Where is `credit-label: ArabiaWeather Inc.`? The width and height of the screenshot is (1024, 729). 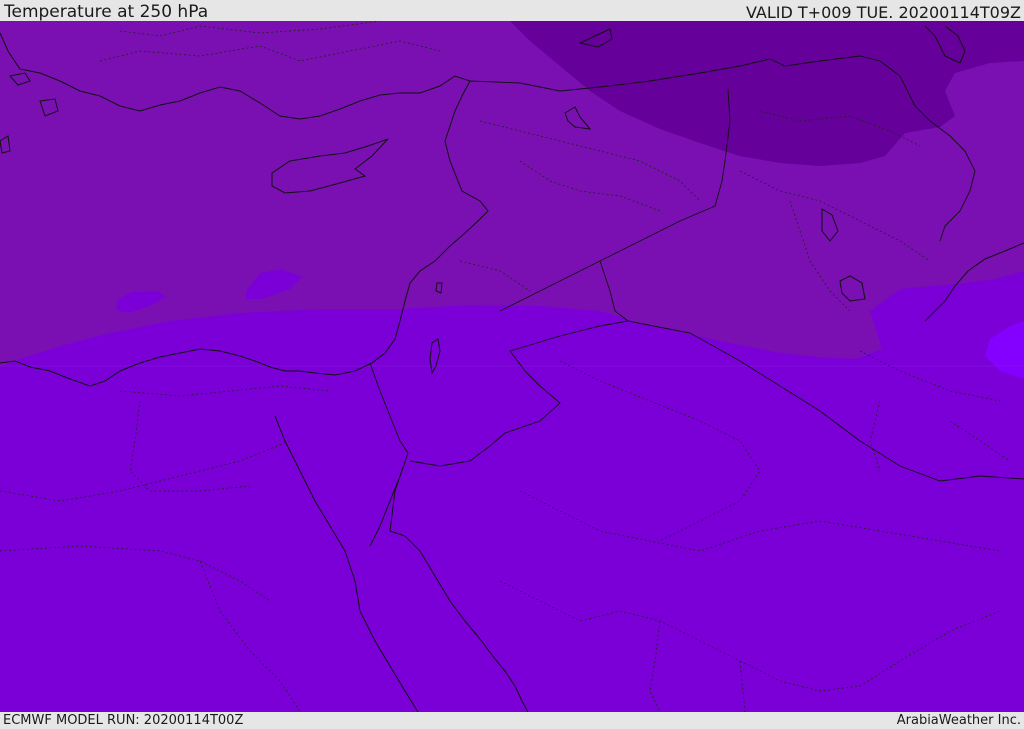 credit-label: ArabiaWeather Inc. is located at coordinates (958, 720).